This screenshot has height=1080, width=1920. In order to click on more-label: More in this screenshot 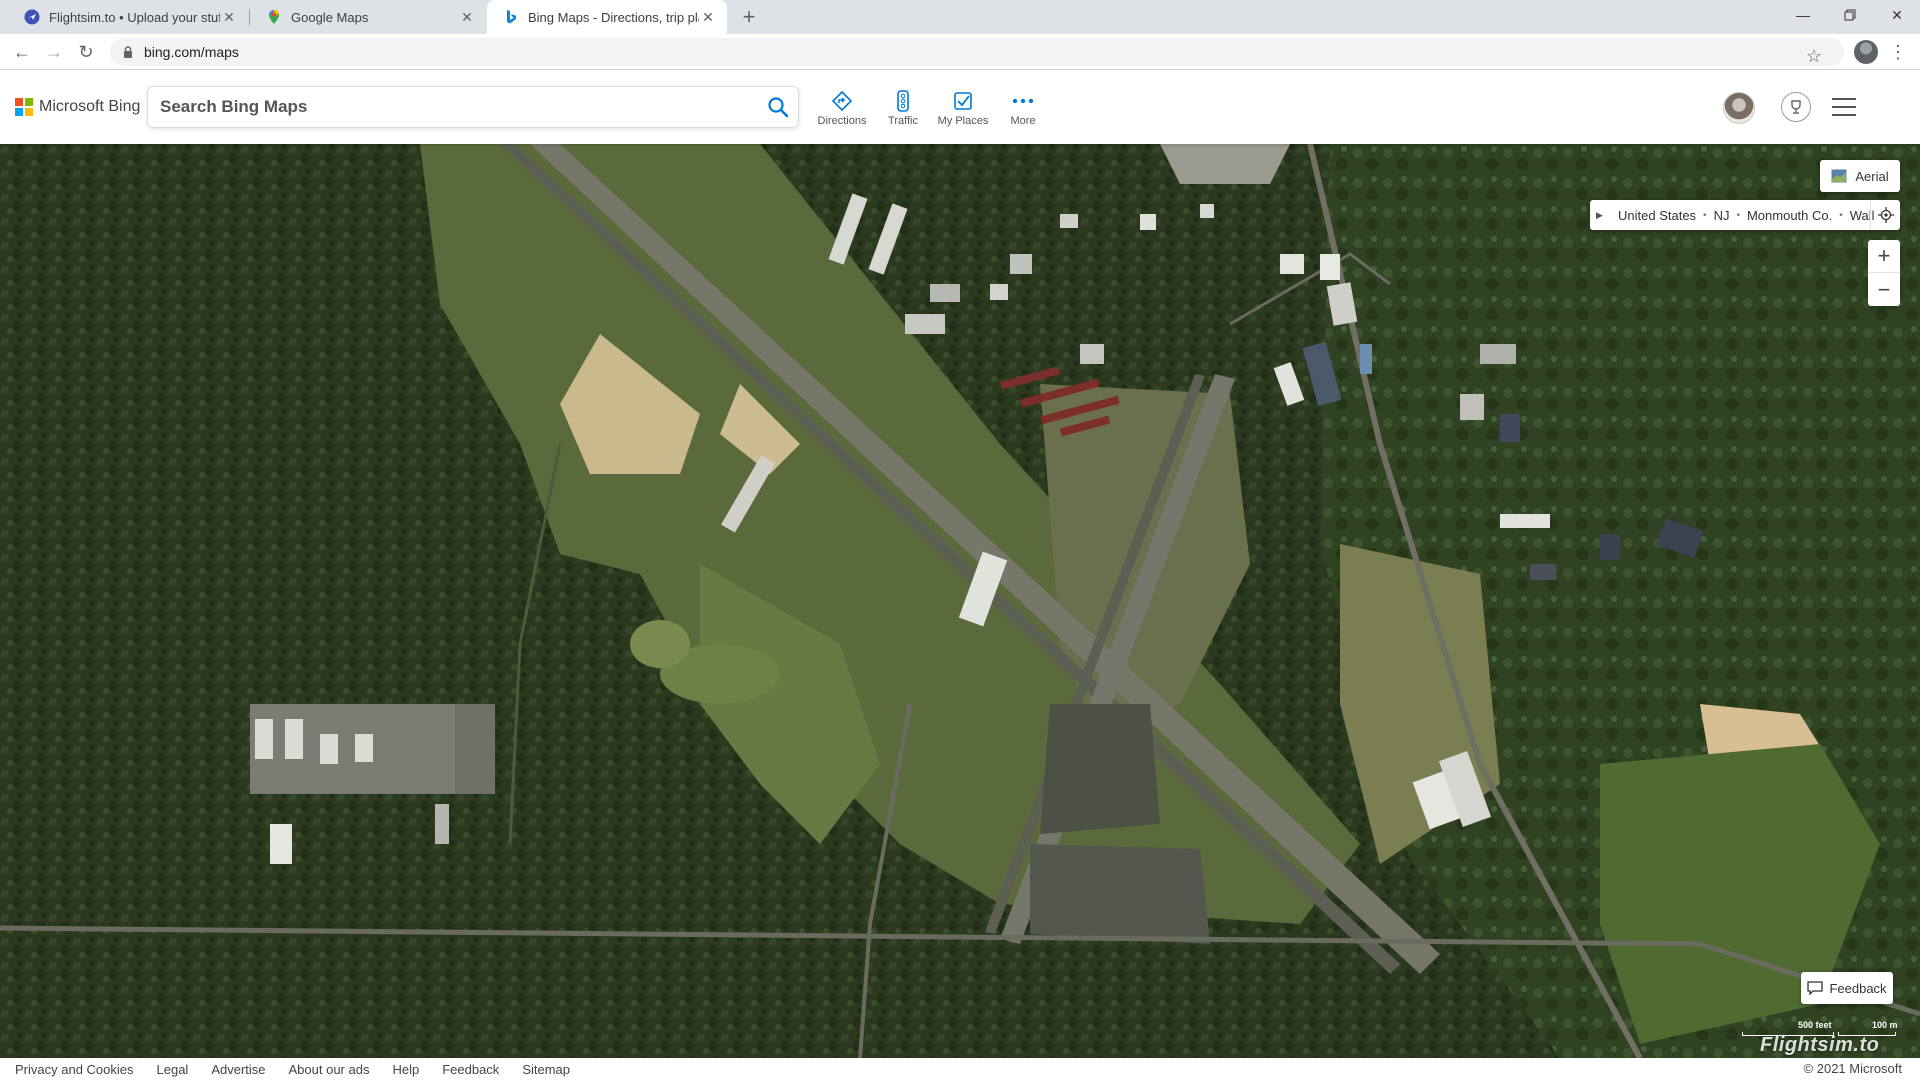, I will do `click(1023, 121)`.